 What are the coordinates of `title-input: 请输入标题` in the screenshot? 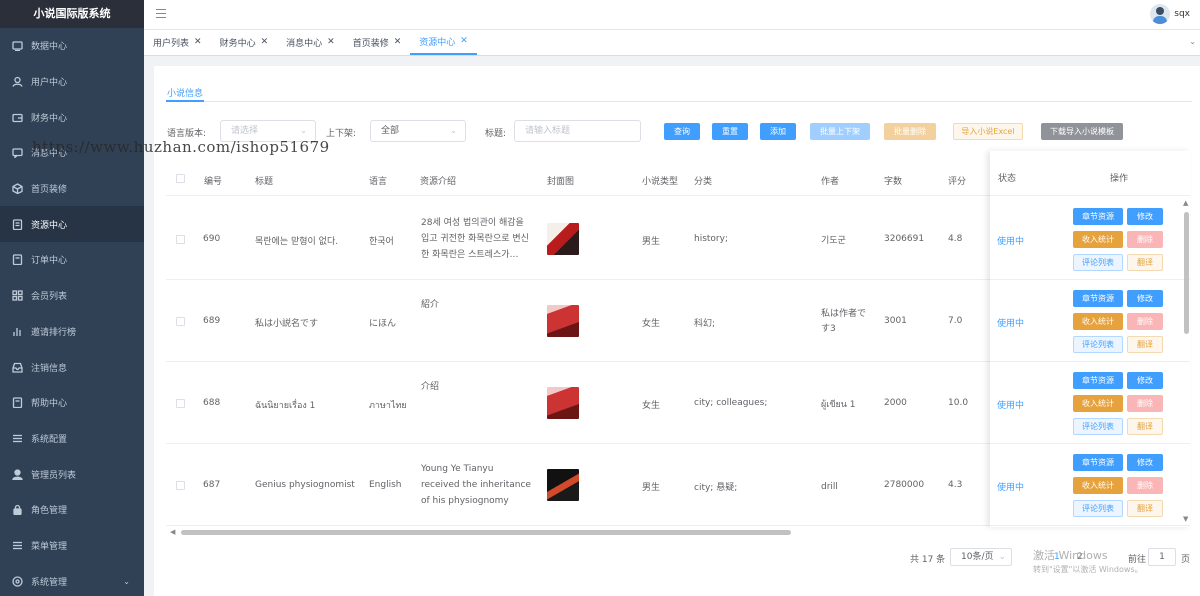 It's located at (577, 131).